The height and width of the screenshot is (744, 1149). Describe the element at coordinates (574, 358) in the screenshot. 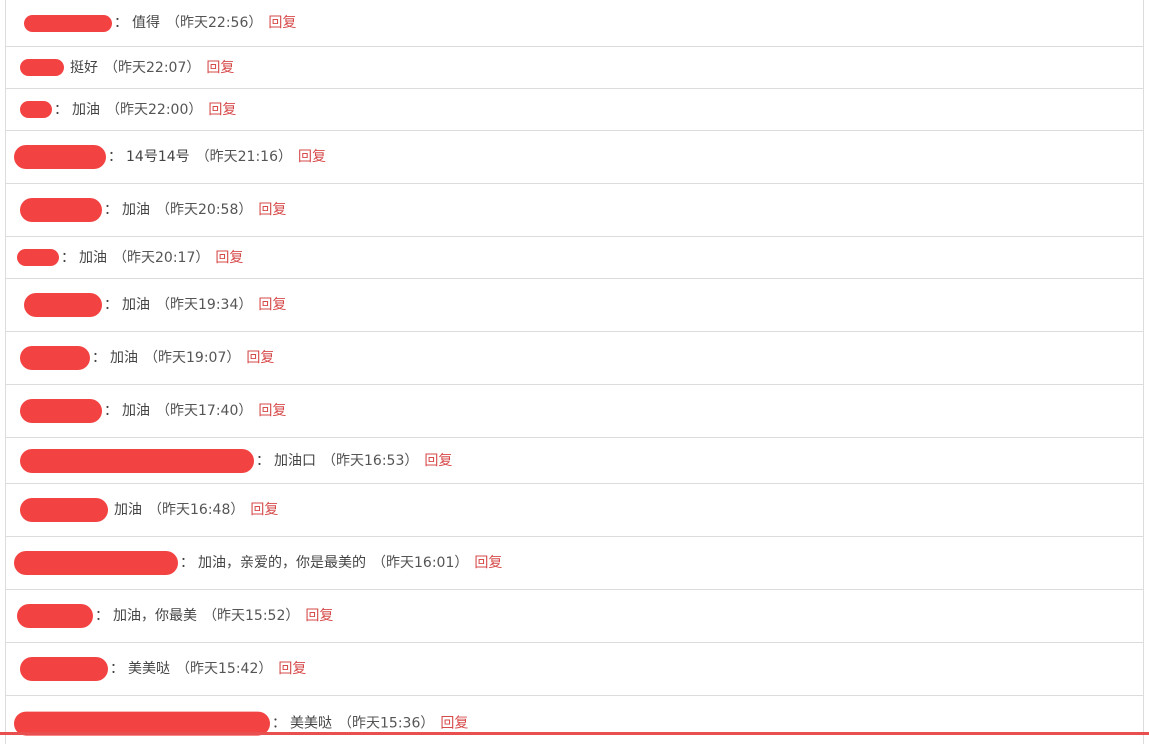

I see `comment-row: ：加油 （昨天19:07） 回复` at that location.